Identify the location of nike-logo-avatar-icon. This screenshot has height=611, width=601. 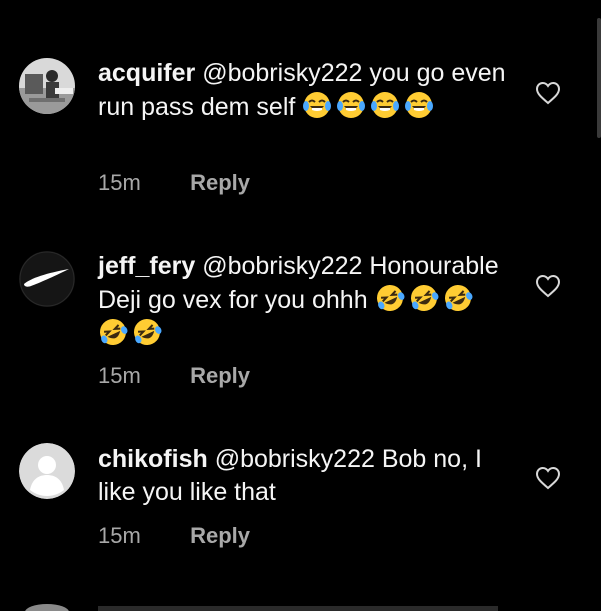
(47, 279).